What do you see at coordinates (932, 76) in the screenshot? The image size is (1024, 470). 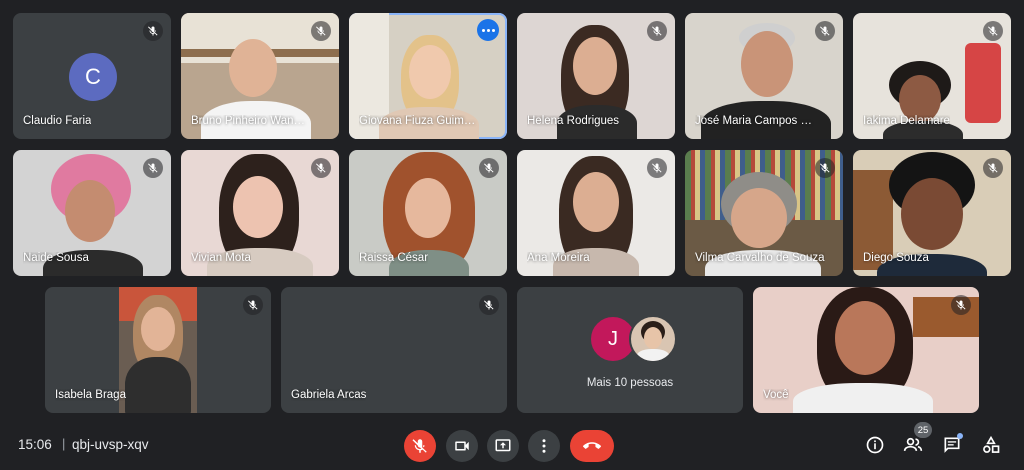 I see `participant-tile: Iakima Delamare` at bounding box center [932, 76].